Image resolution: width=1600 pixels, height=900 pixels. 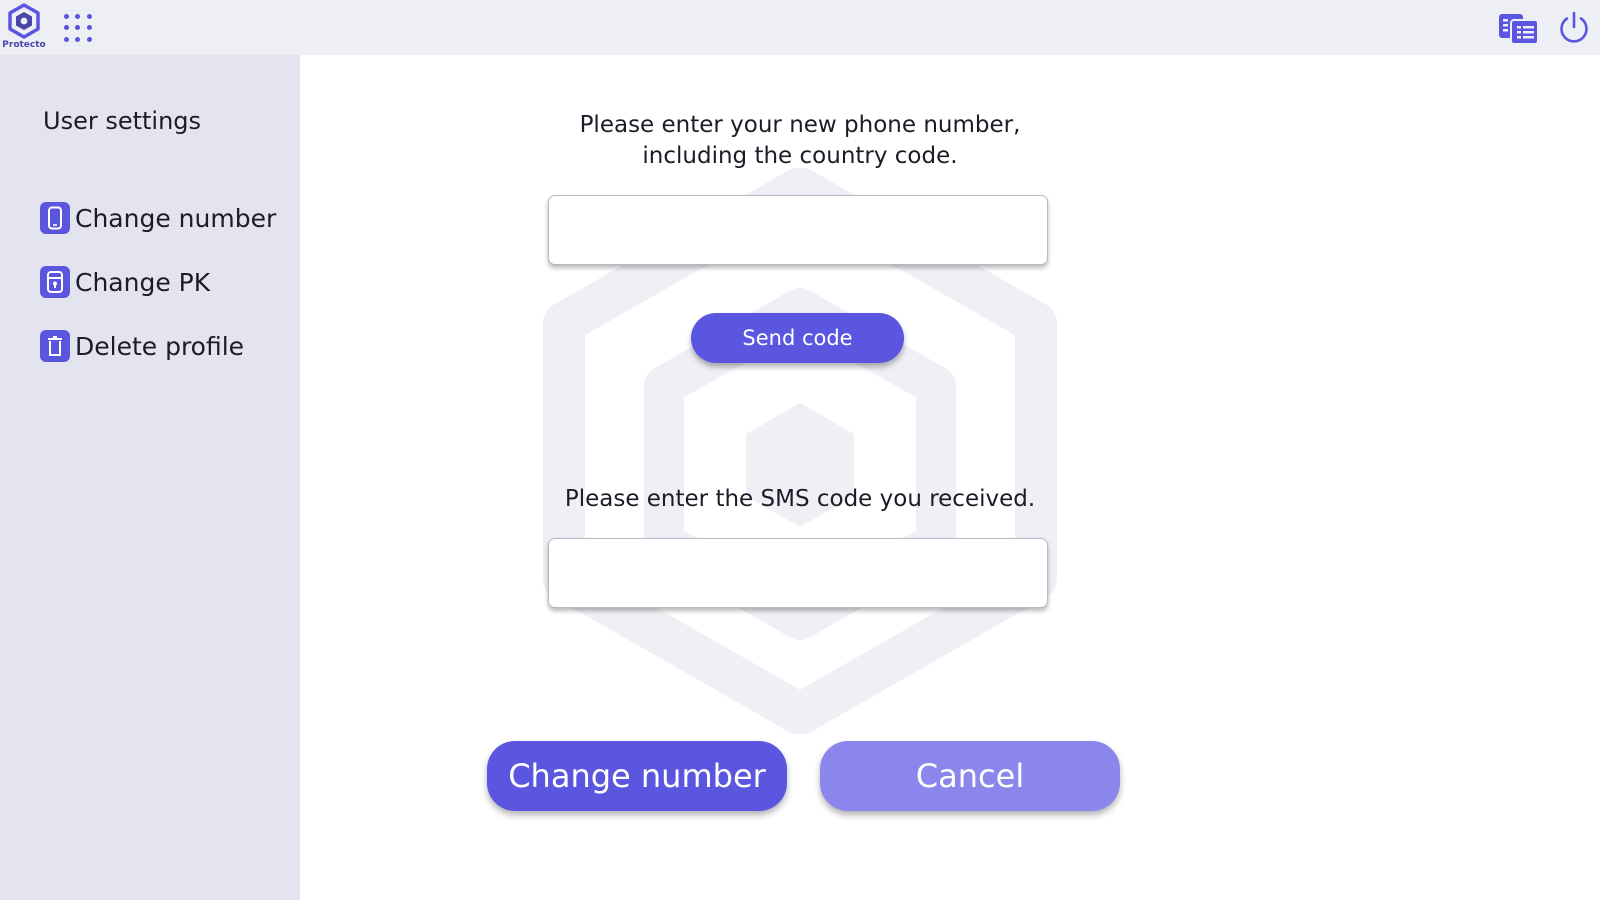 What do you see at coordinates (55, 218) in the screenshot?
I see `phone-icon` at bounding box center [55, 218].